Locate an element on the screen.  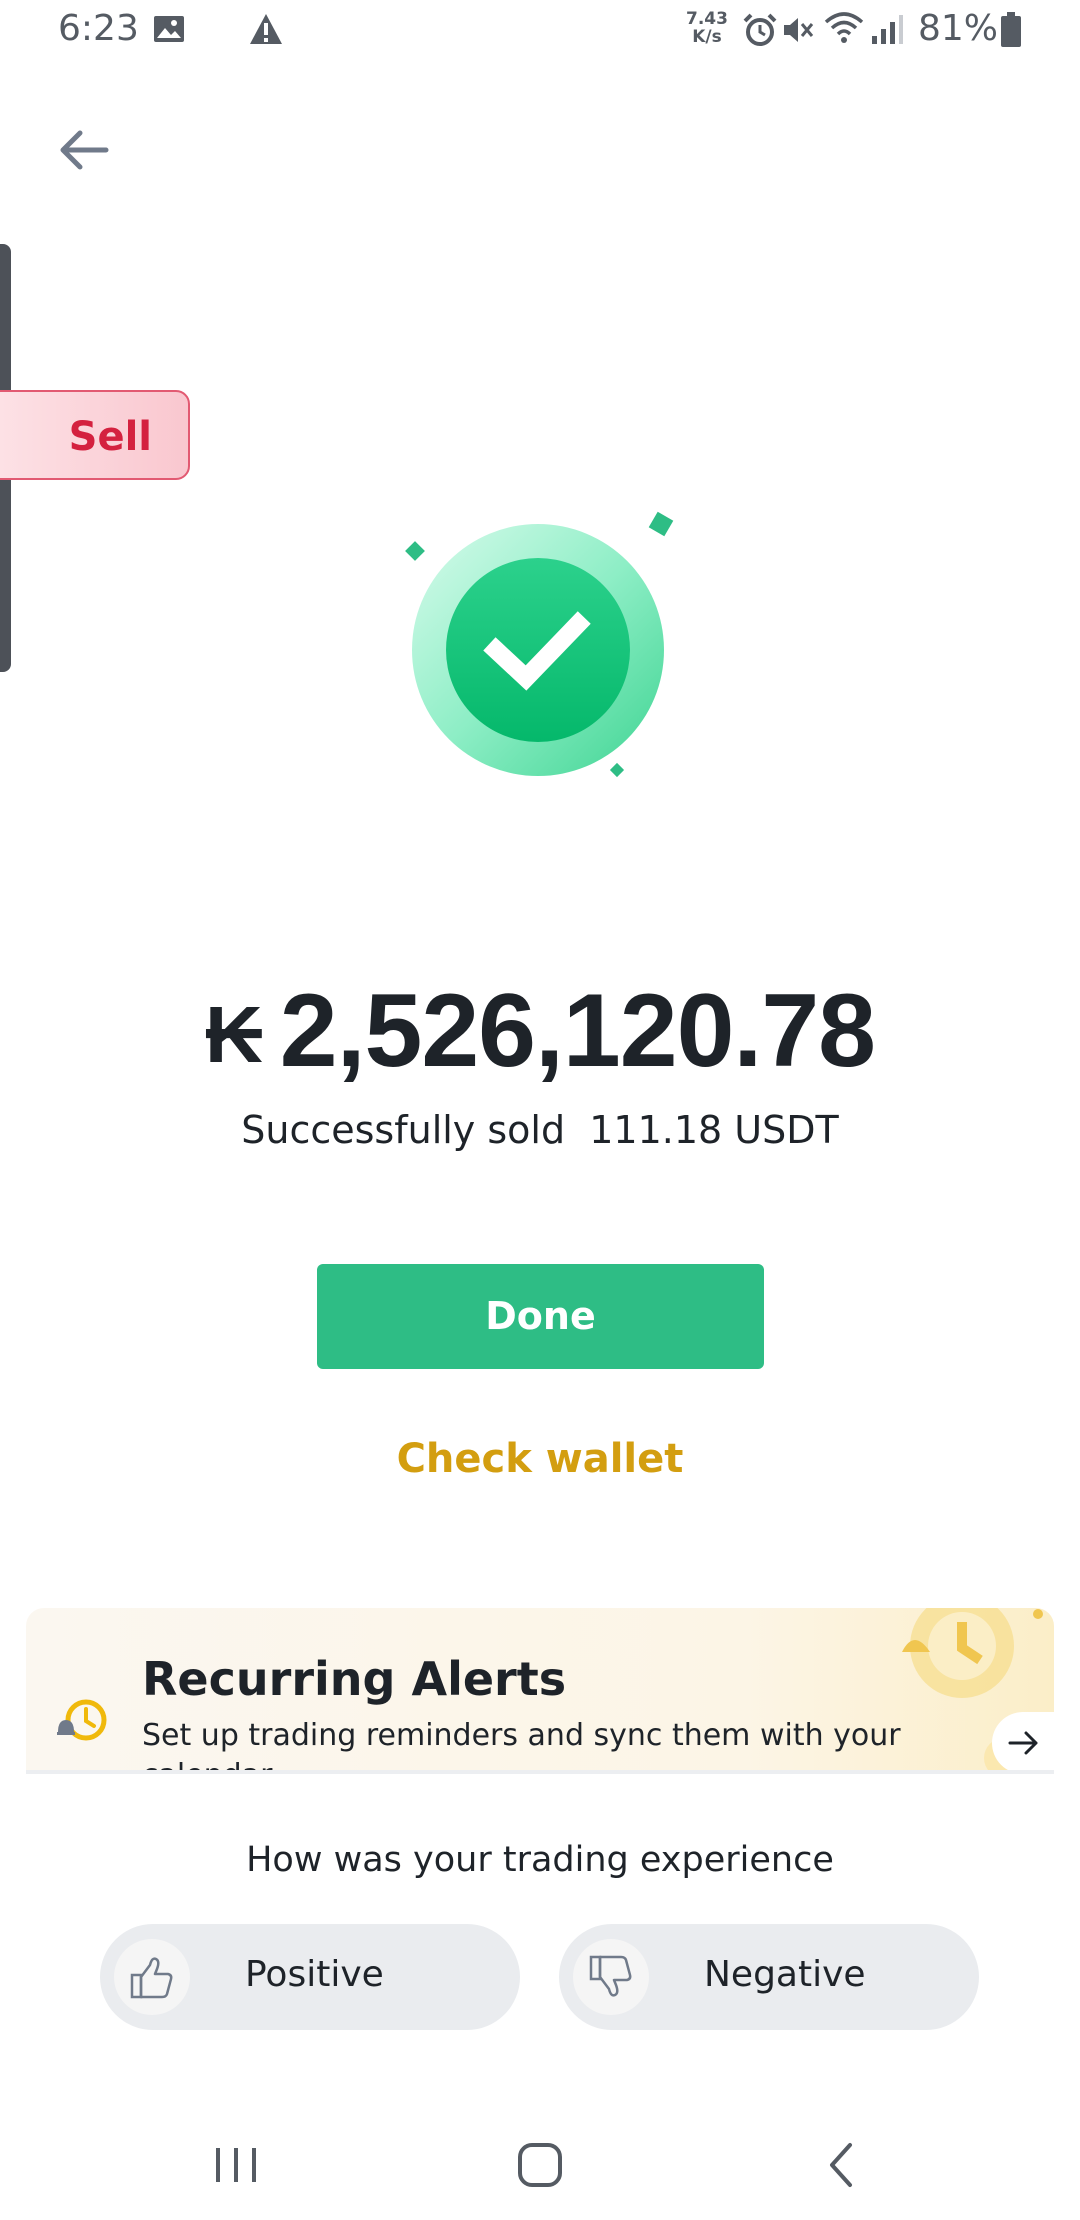
currency-symbol: ₭ is located at coordinates (233, 1034).